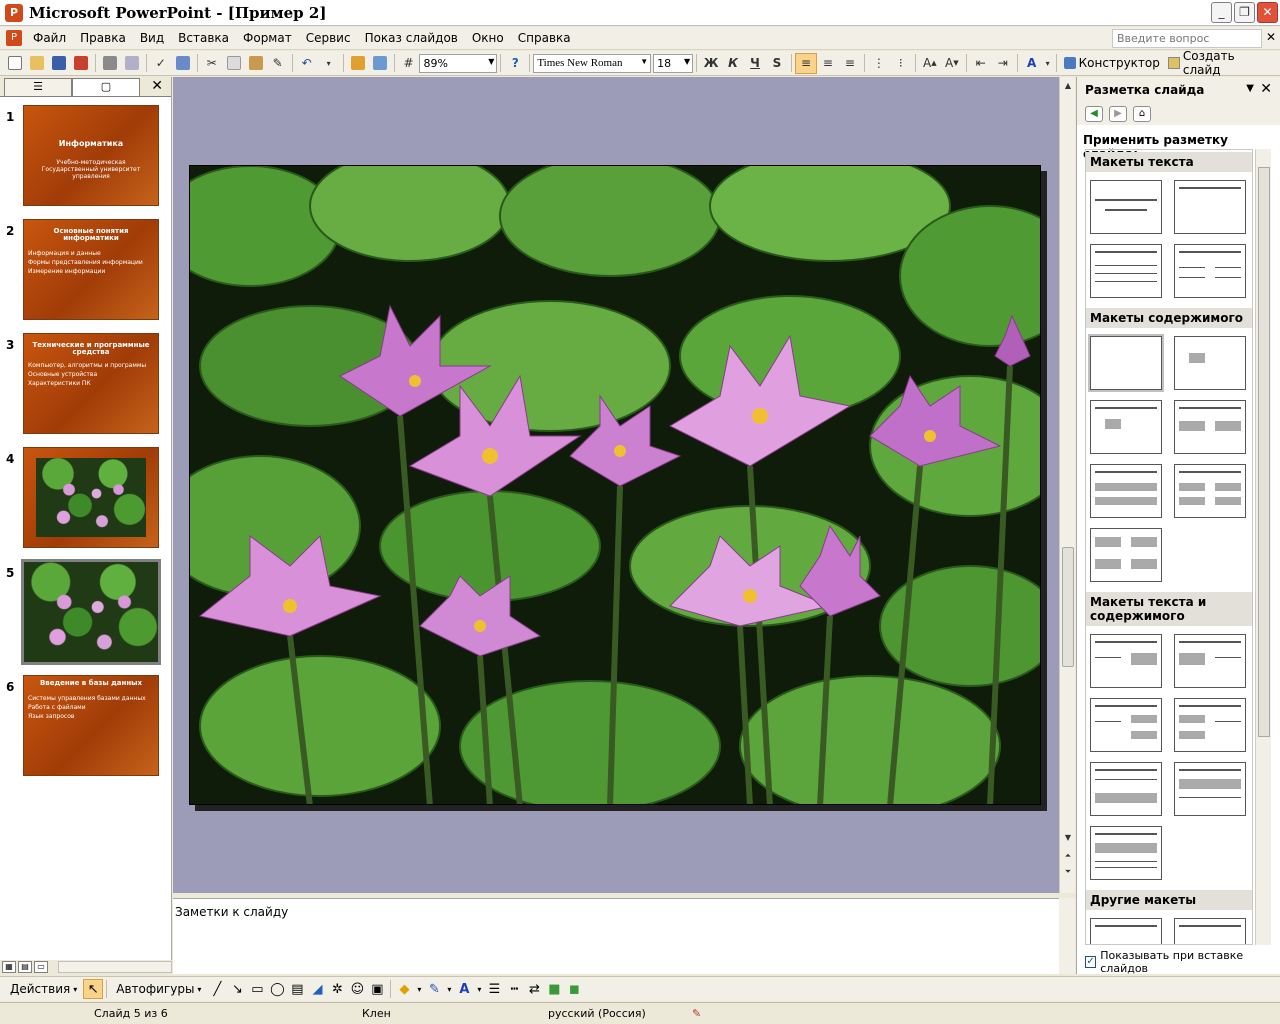  I want to click on layout-two-content-text, so click(1210, 725).